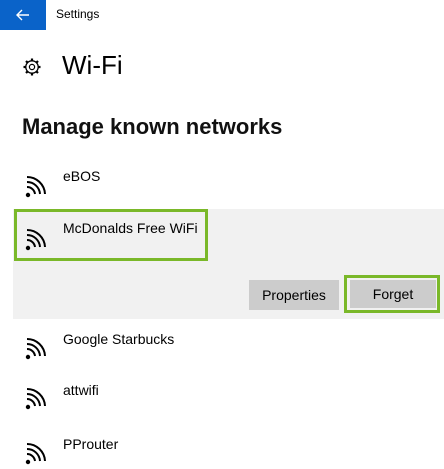  I want to click on network-name: PProuter, so click(91, 444).